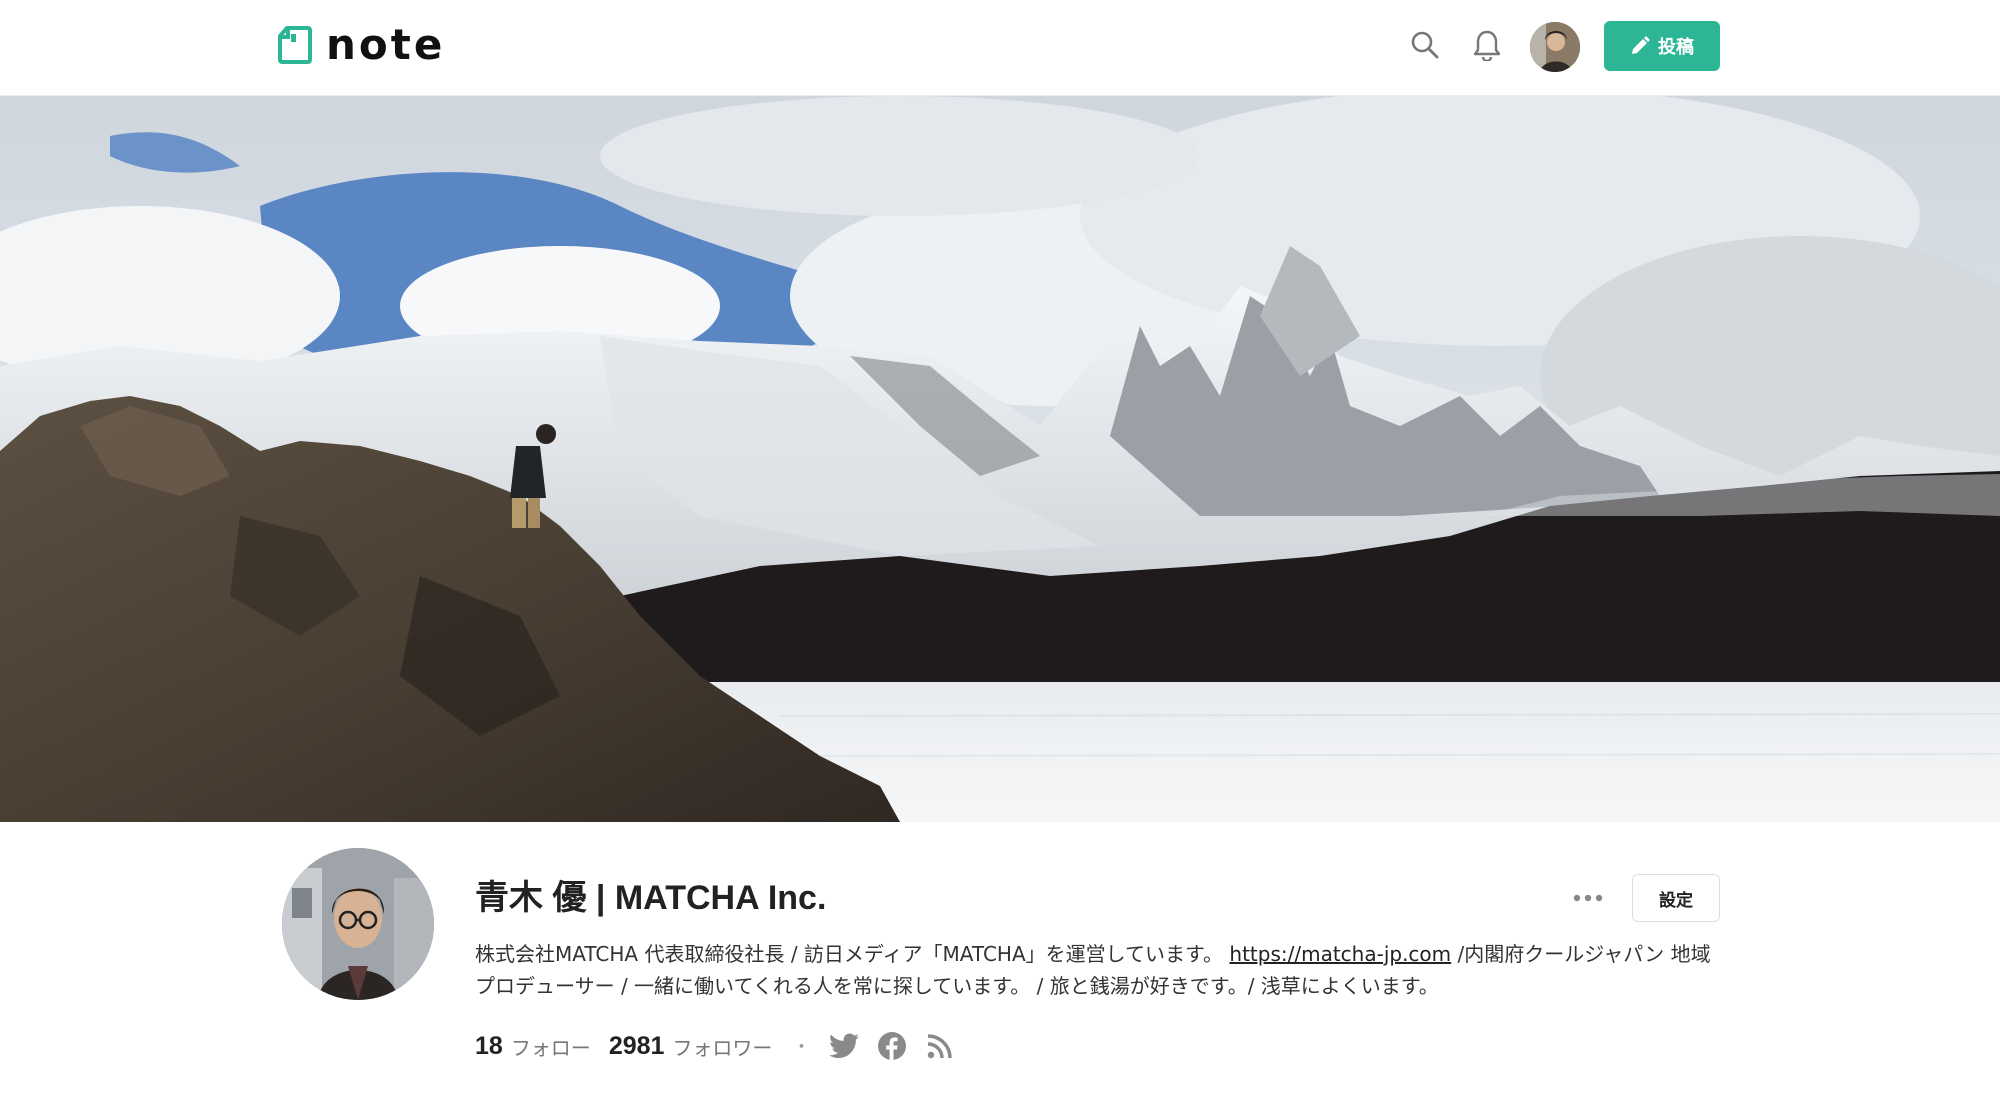 Image resolution: width=2000 pixels, height=1108 pixels. I want to click on profile-avatar, so click(358, 924).